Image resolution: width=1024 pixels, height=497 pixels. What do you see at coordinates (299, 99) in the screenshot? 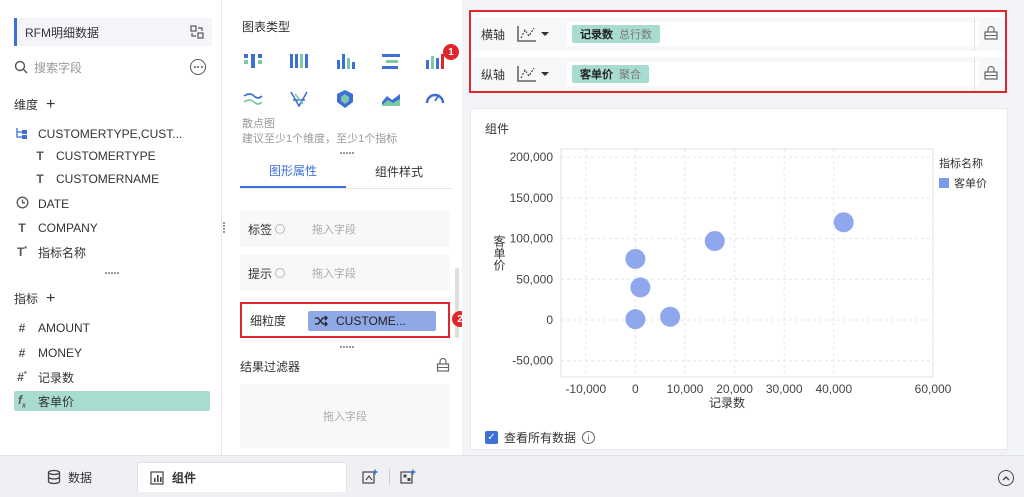
I see `radar-chart-icon` at bounding box center [299, 99].